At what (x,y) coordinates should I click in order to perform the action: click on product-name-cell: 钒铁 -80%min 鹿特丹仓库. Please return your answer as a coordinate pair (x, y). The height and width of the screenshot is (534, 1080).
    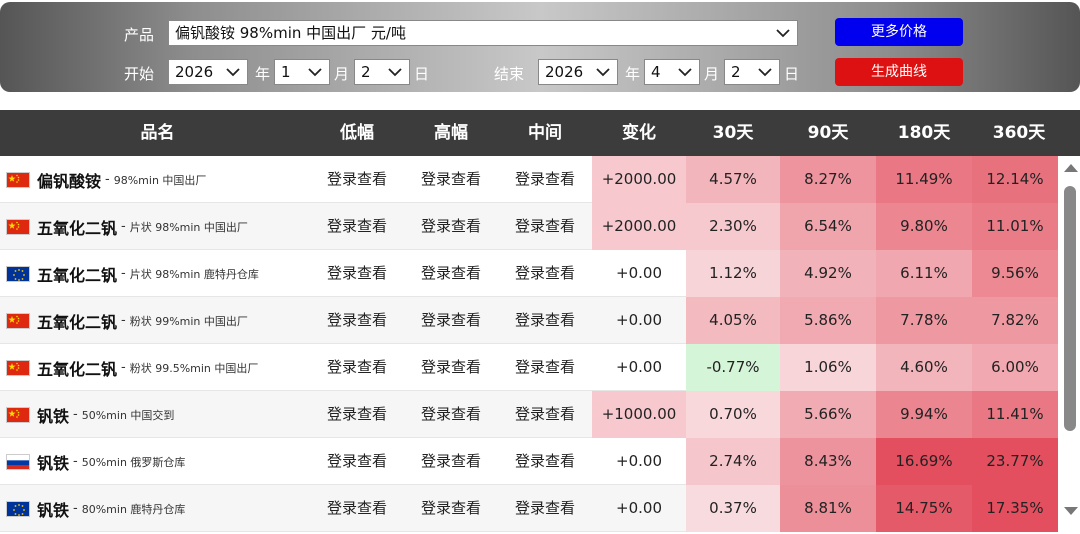
    Looking at the image, I should click on (155, 508).